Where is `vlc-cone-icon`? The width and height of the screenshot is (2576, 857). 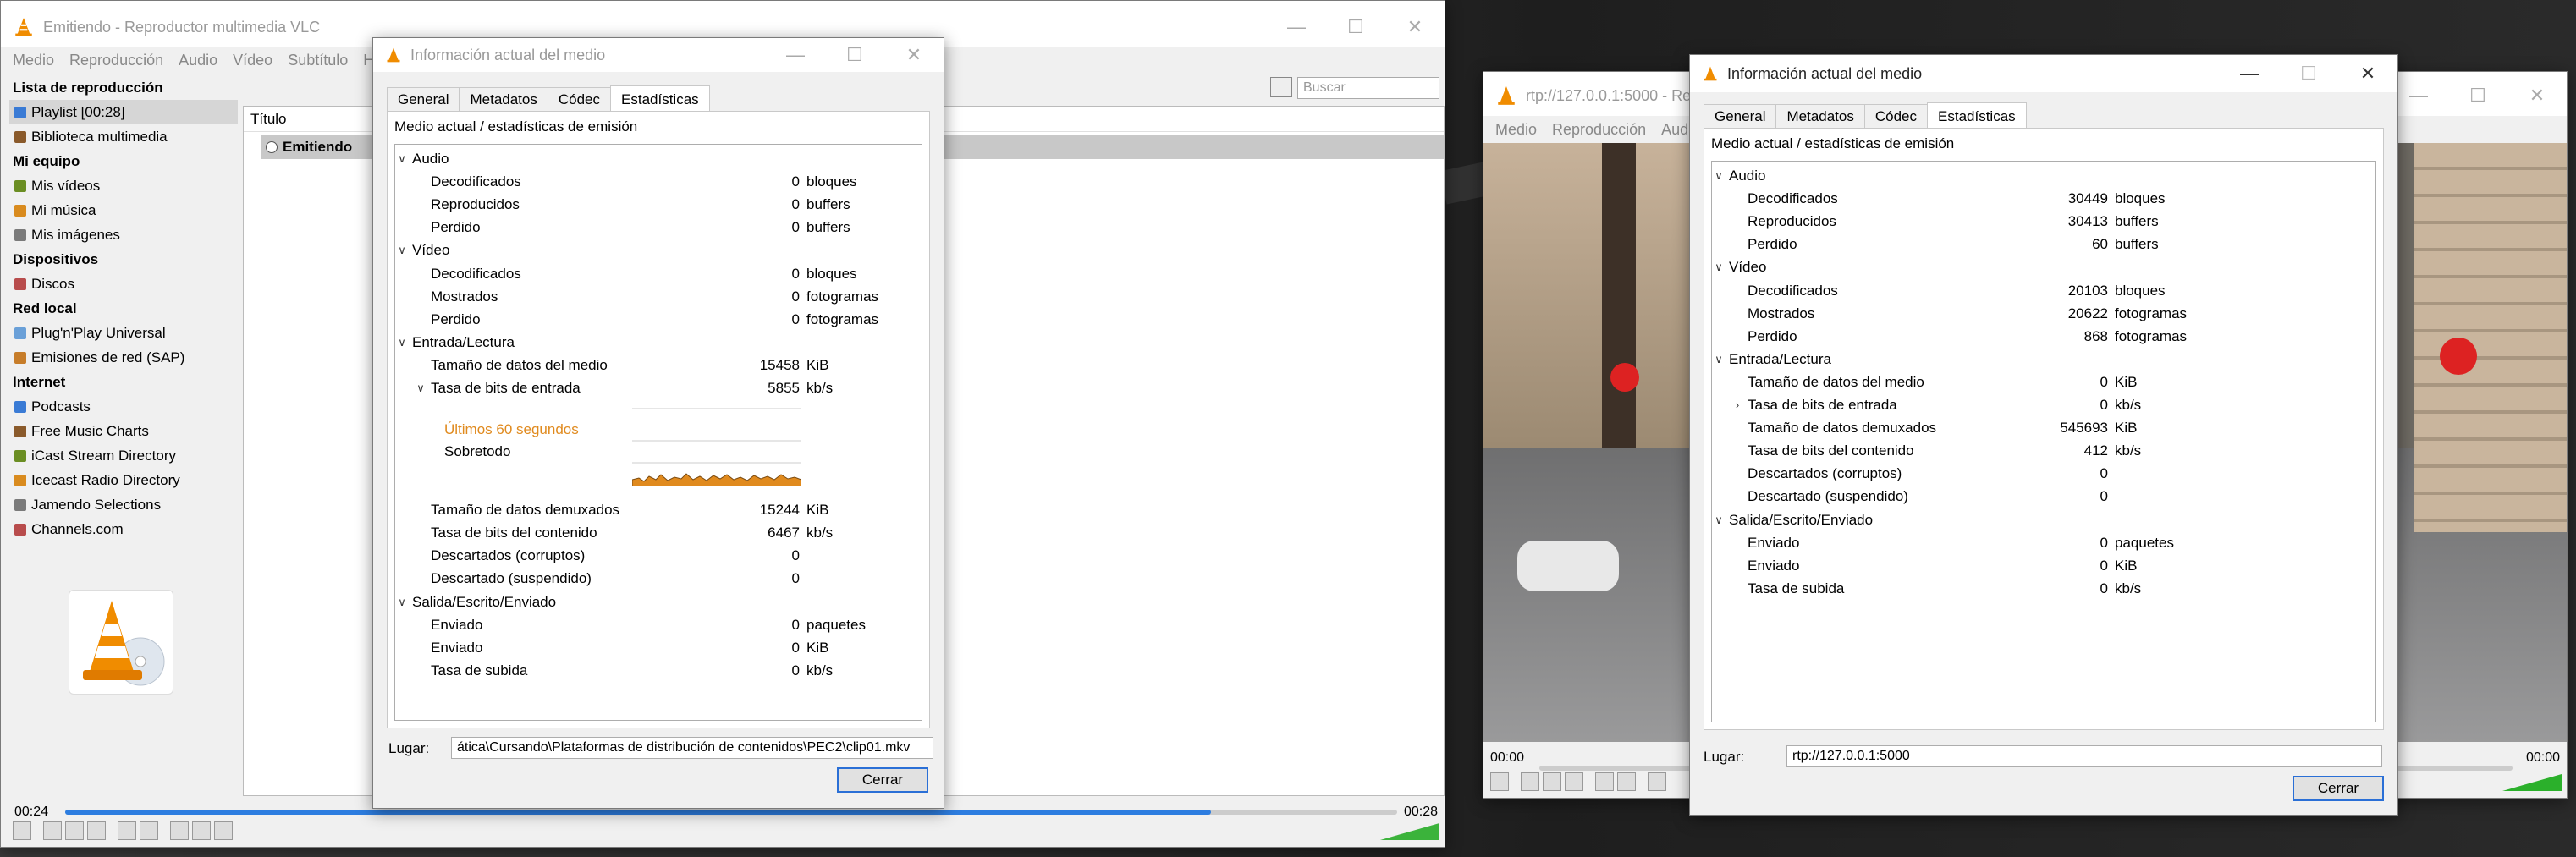
vlc-cone-icon is located at coordinates (393, 55).